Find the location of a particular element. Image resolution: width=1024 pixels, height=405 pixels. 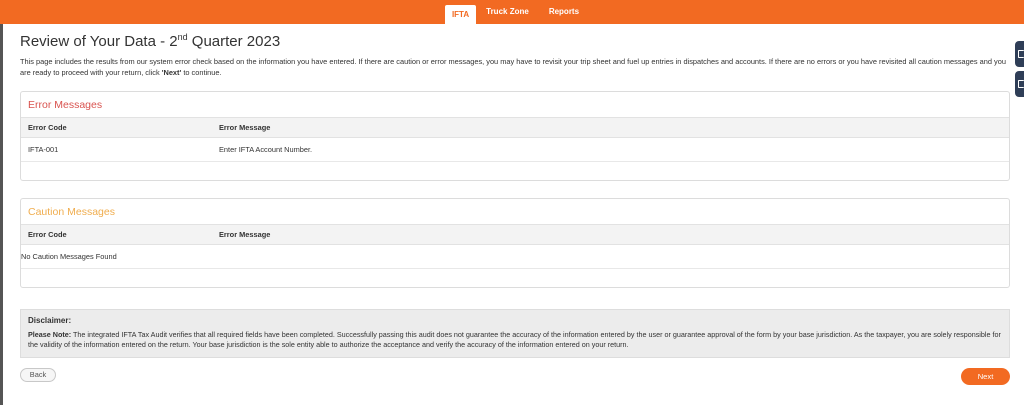

intro-part2: to continue. is located at coordinates (201, 72).